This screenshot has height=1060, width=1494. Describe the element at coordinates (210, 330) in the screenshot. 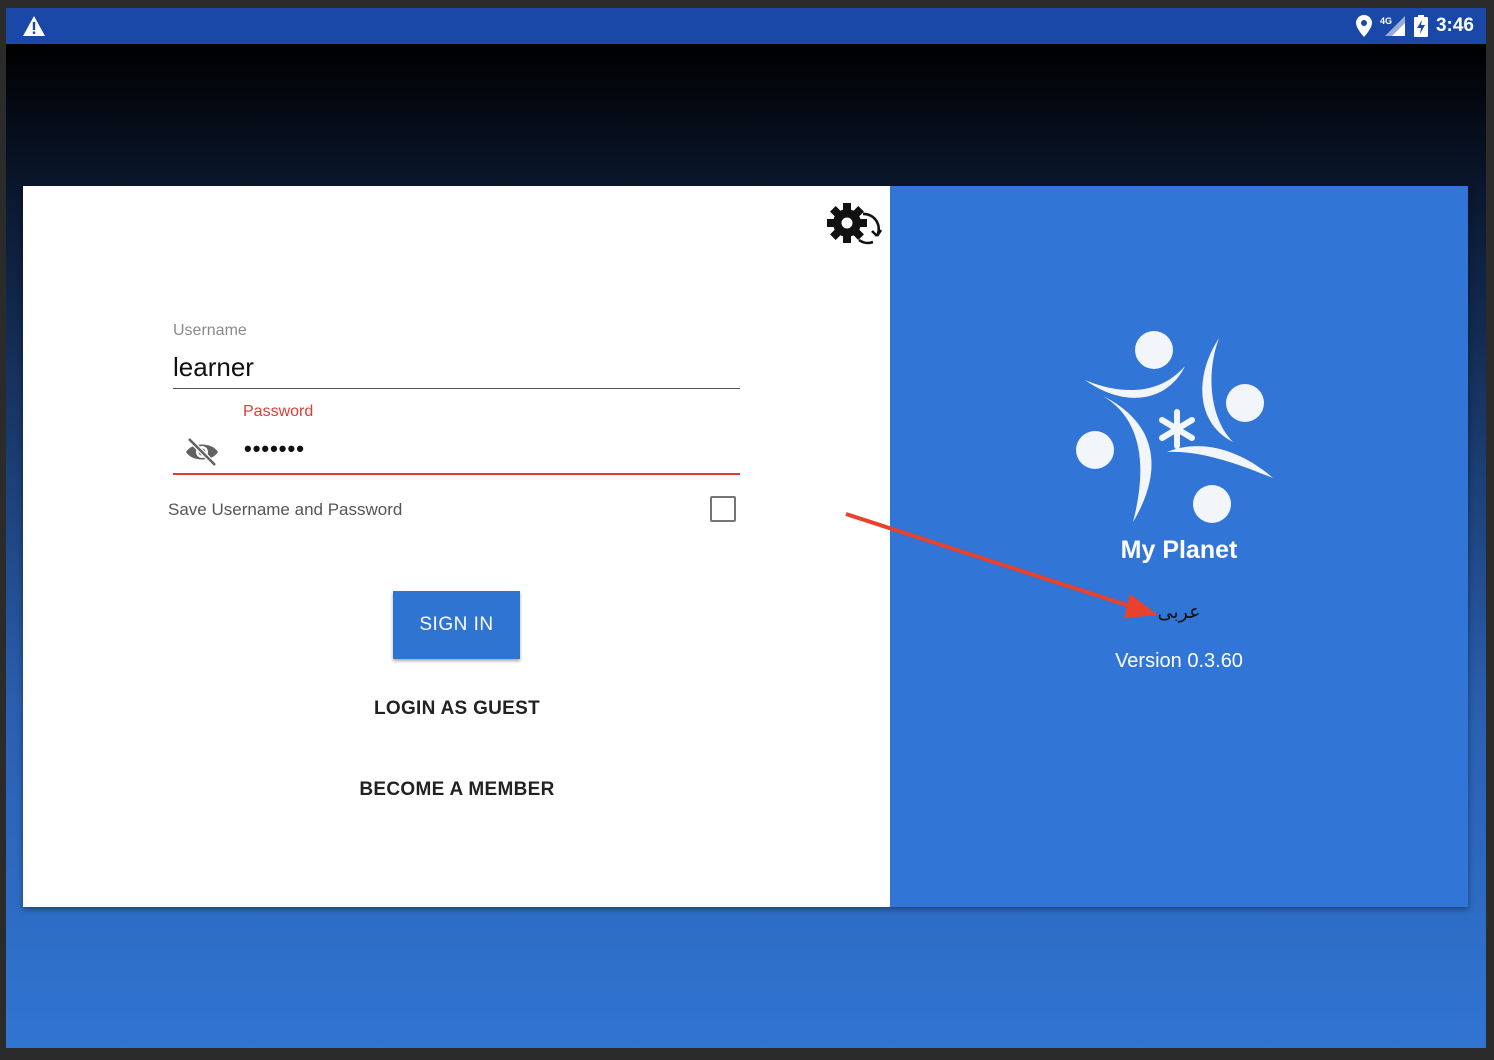

I see `username-label: Username` at that location.